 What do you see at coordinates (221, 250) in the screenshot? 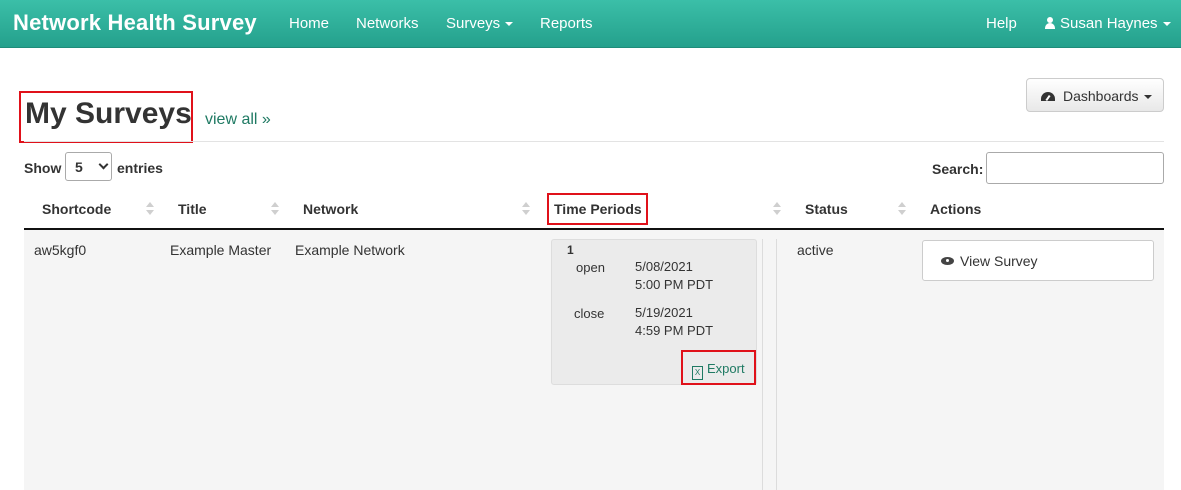
I see `cell-title: Example Master` at bounding box center [221, 250].